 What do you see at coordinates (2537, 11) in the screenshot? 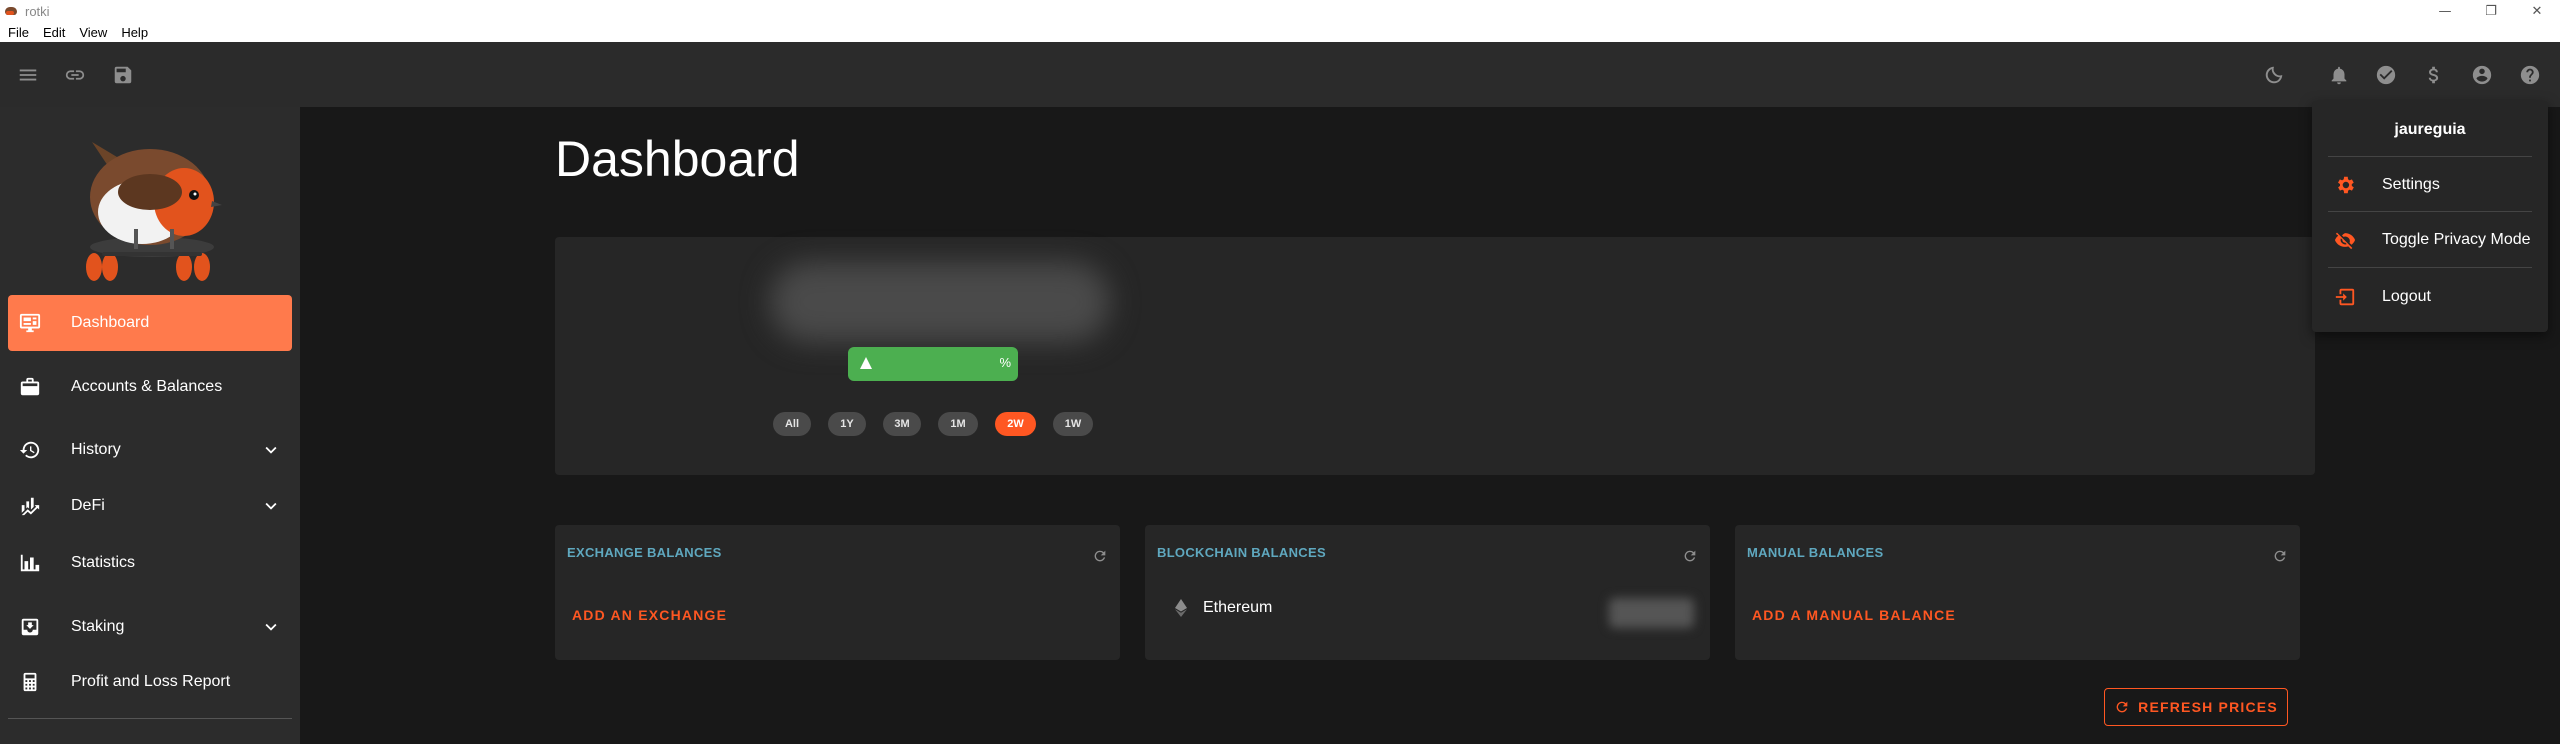
I see `close-button: ✕` at bounding box center [2537, 11].